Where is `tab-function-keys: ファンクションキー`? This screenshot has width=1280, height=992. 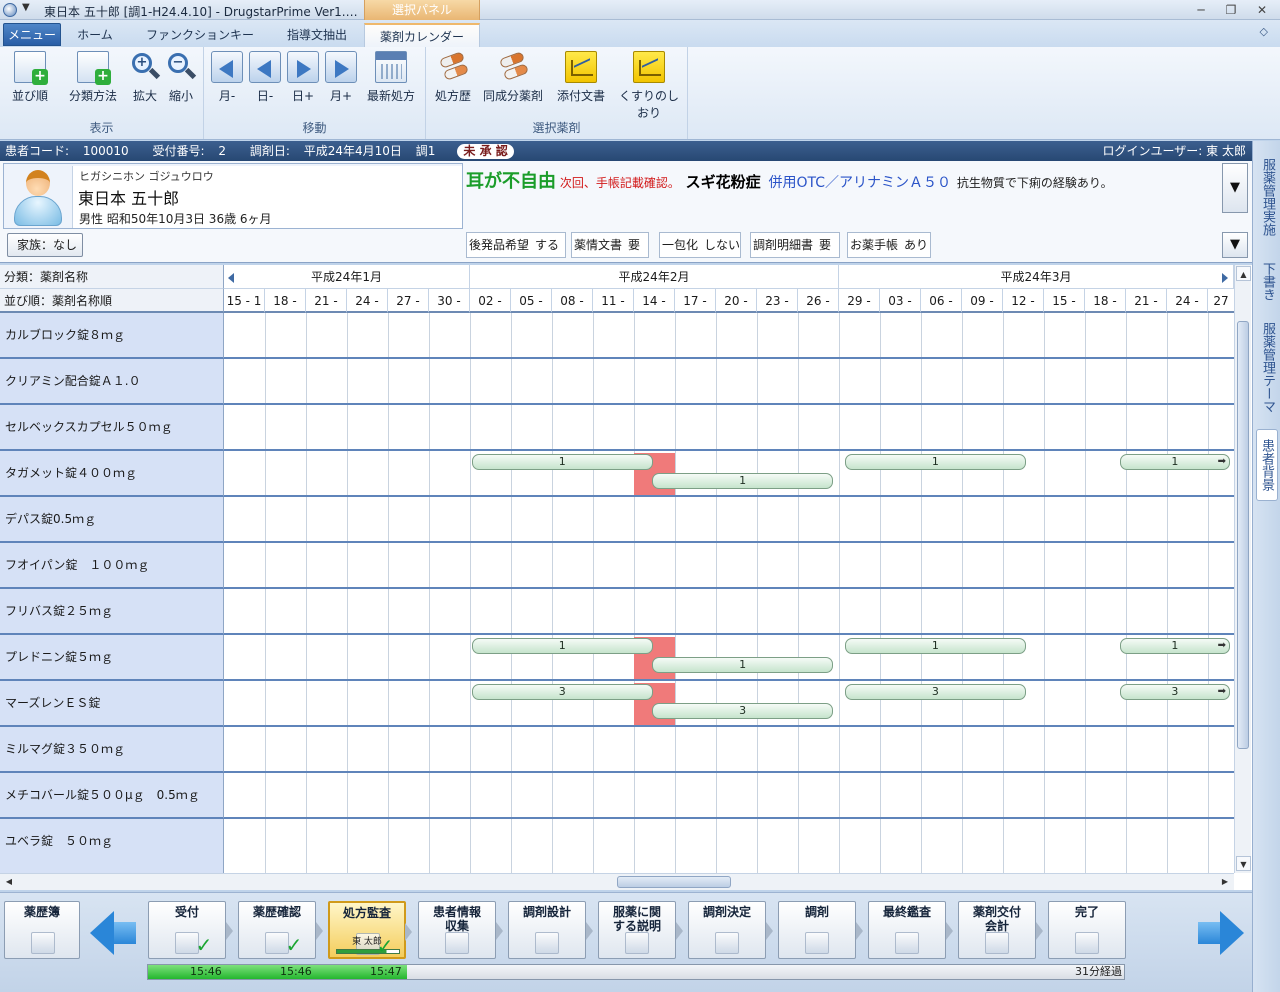 tab-function-keys: ファンクションキー is located at coordinates (200, 35).